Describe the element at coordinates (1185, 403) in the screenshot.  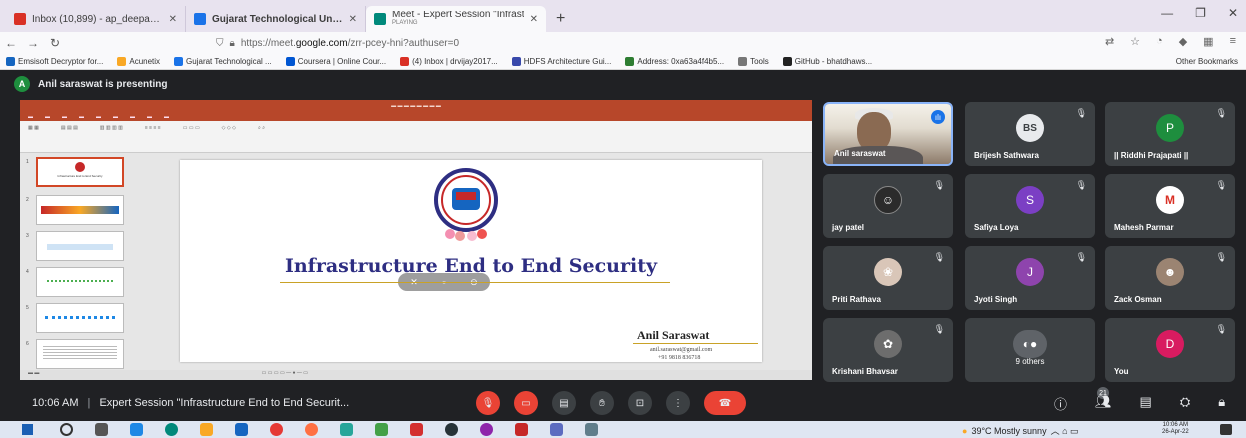
I see `activities-icon: ⛭` at that location.